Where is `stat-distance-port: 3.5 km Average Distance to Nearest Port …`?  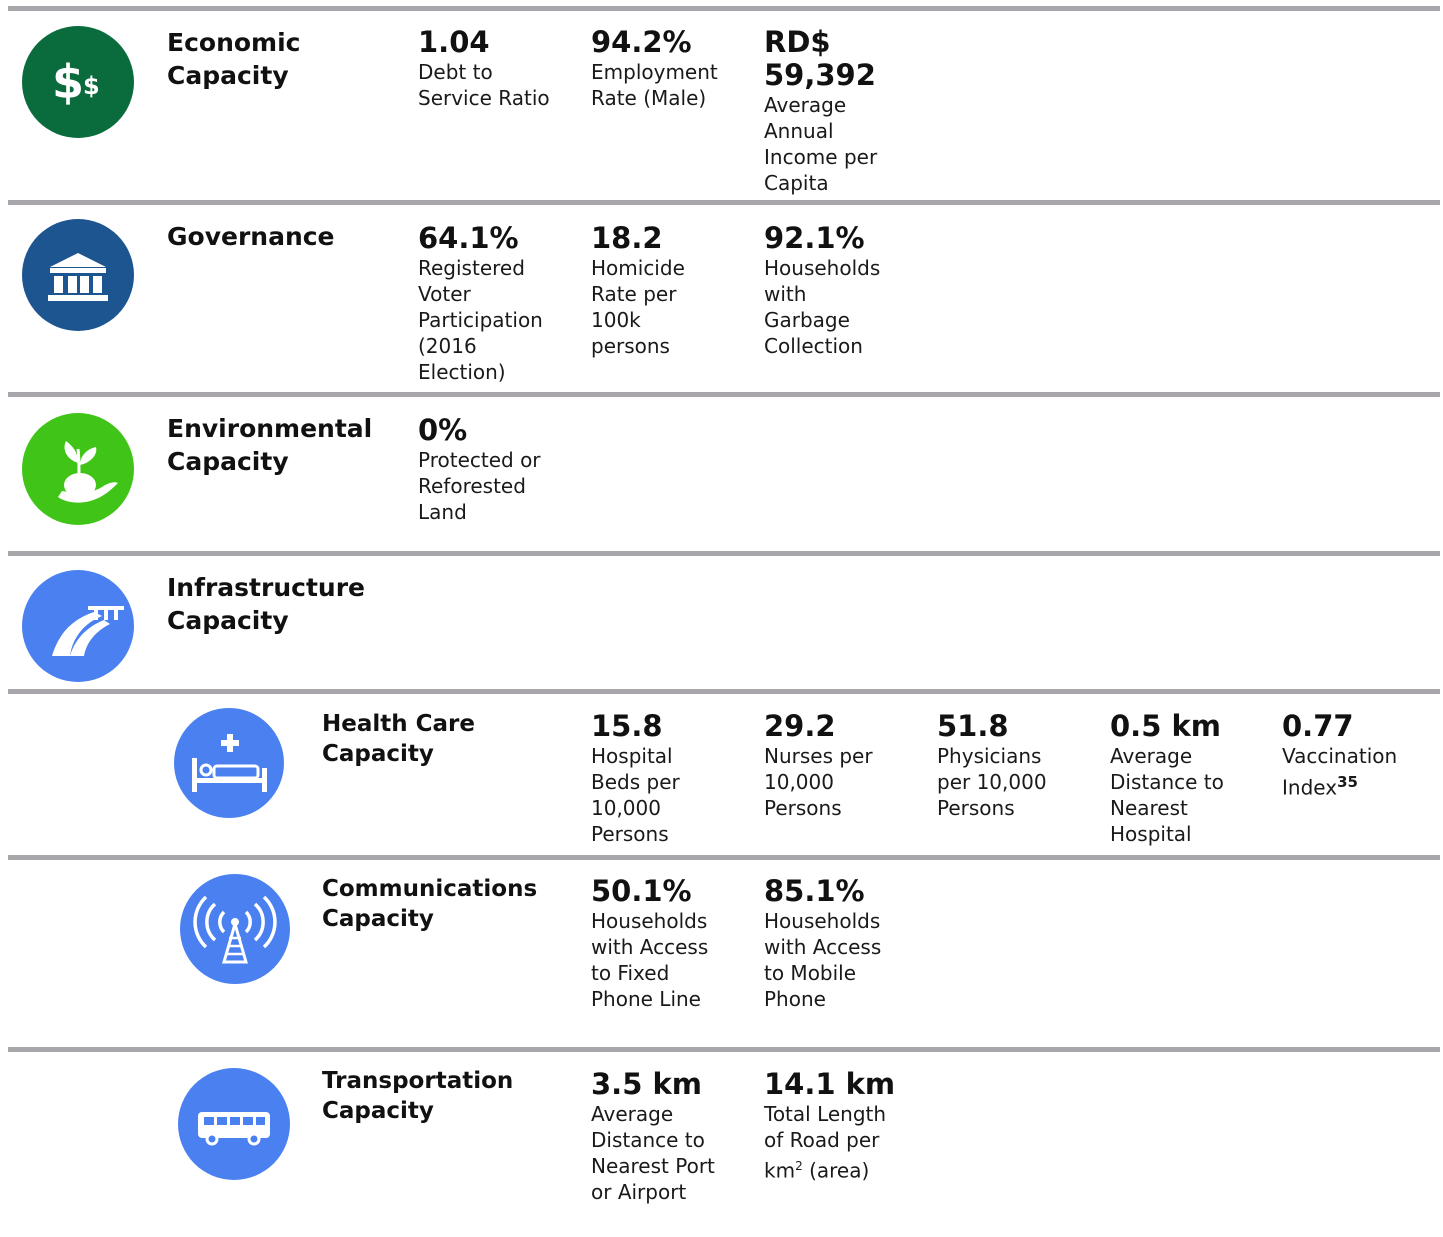 stat-distance-port: 3.5 km Average Distance to Nearest Port … is located at coordinates (673, 1136).